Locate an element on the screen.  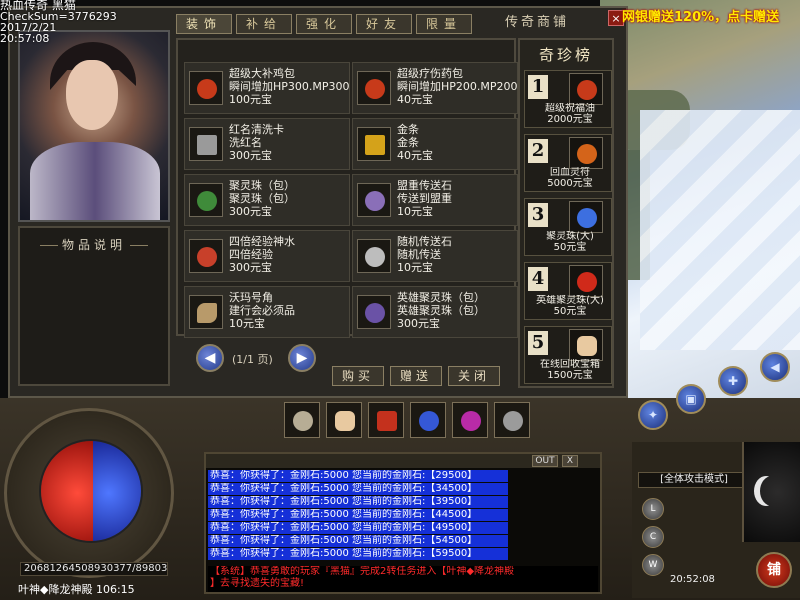
rank-item-price: 1500元宝 is located at coordinates (570, 375).